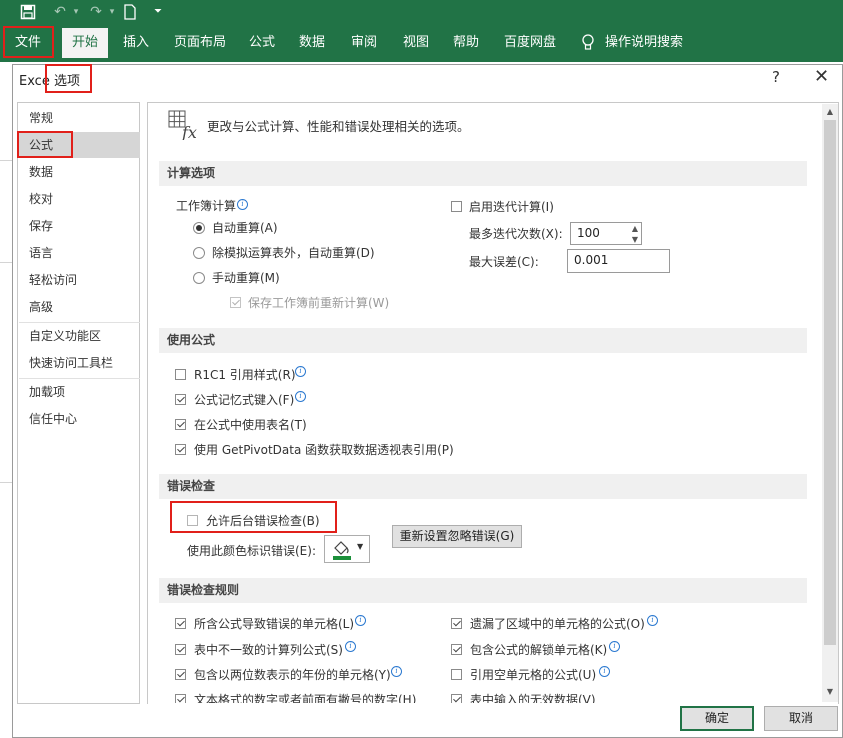 The height and width of the screenshot is (738, 843). I want to click on checkbox-iterative-calc-label: 启用迭代计算(I), so click(511, 207).